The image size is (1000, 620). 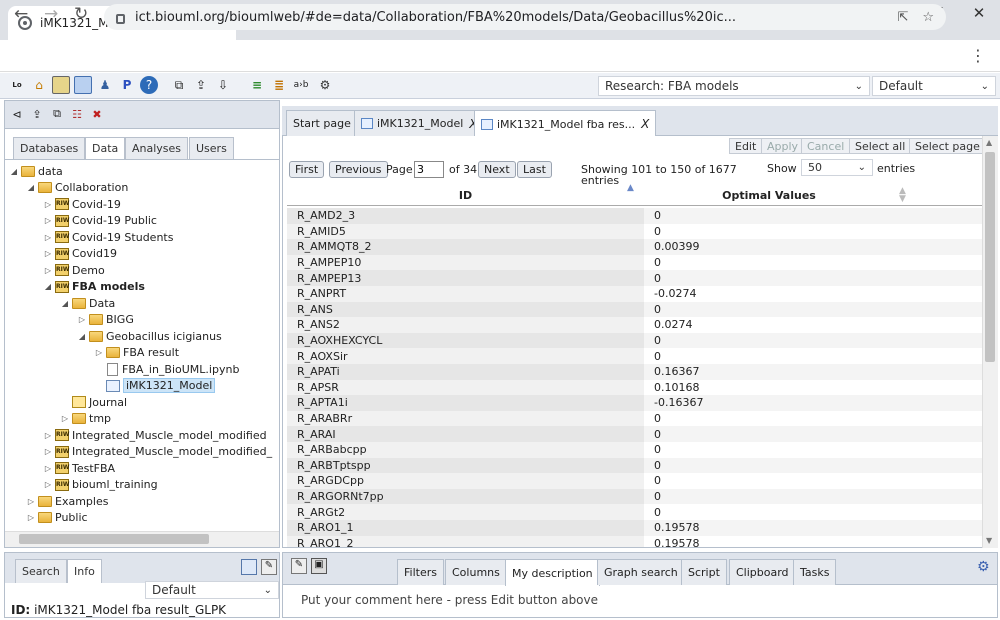 What do you see at coordinates (420, 572) in the screenshot?
I see `tab-filters: Filters` at bounding box center [420, 572].